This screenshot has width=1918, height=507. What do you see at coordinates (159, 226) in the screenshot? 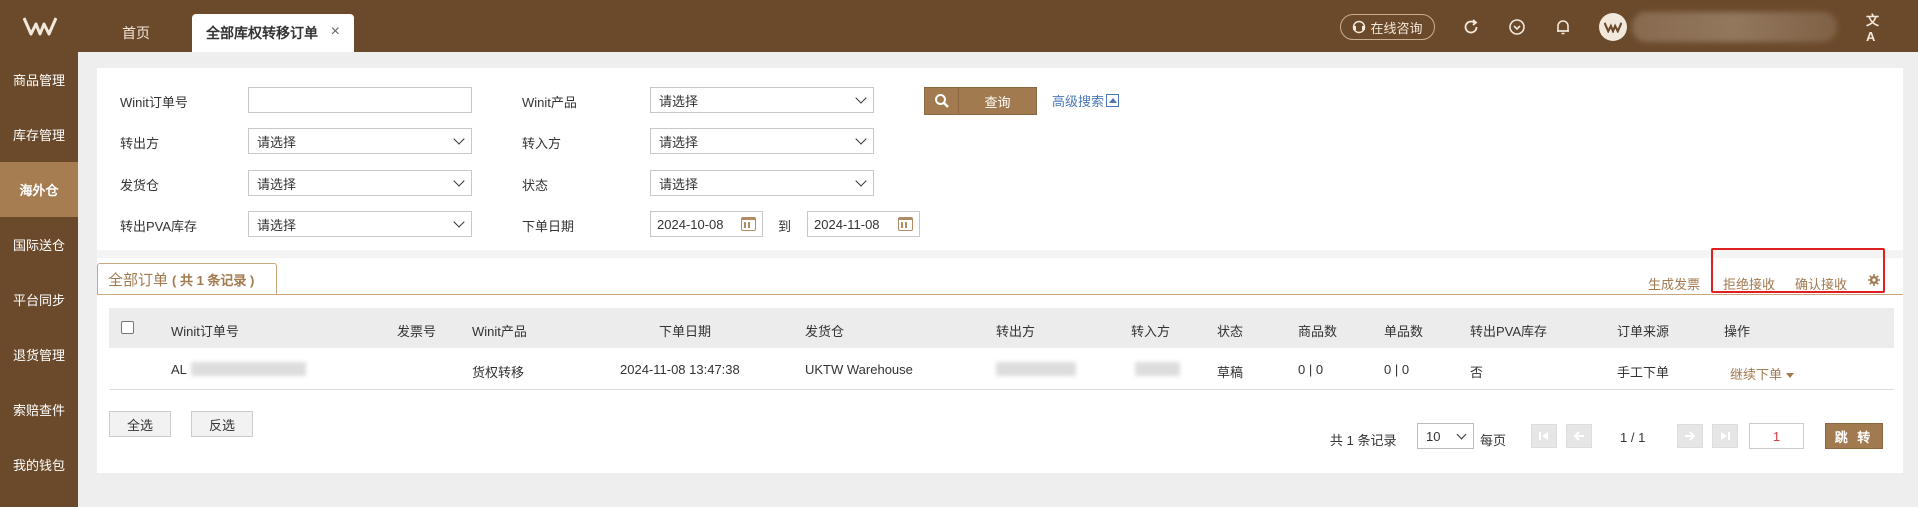
I see `pva-label: 转出PVA库存` at bounding box center [159, 226].